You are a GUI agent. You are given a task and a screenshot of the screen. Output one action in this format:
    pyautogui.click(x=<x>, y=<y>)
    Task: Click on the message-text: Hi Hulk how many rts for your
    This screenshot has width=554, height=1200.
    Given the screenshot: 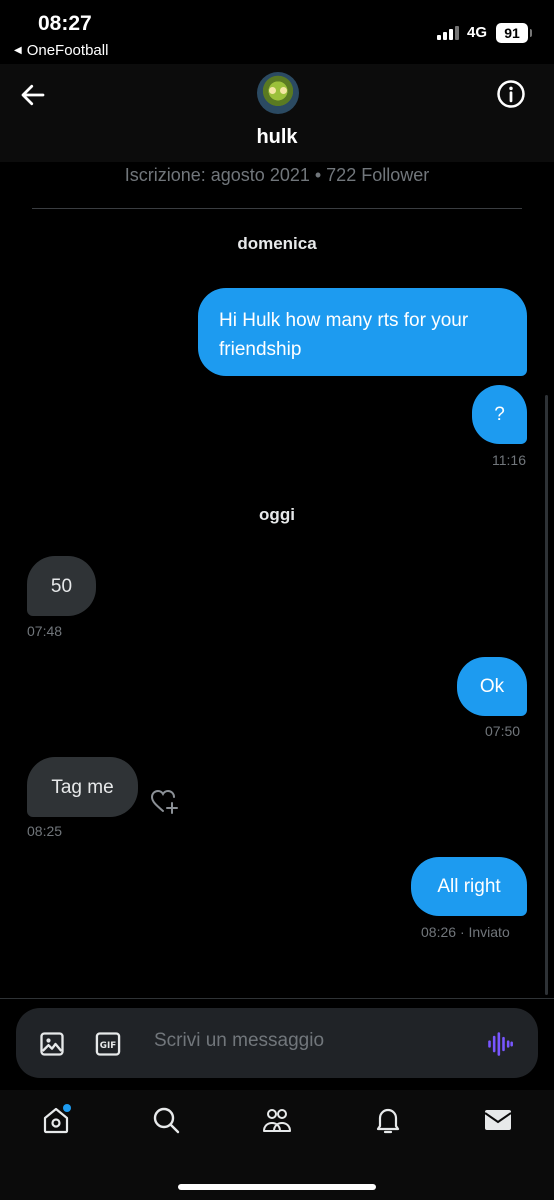 What is the action you would take?
    pyautogui.click(x=344, y=320)
    